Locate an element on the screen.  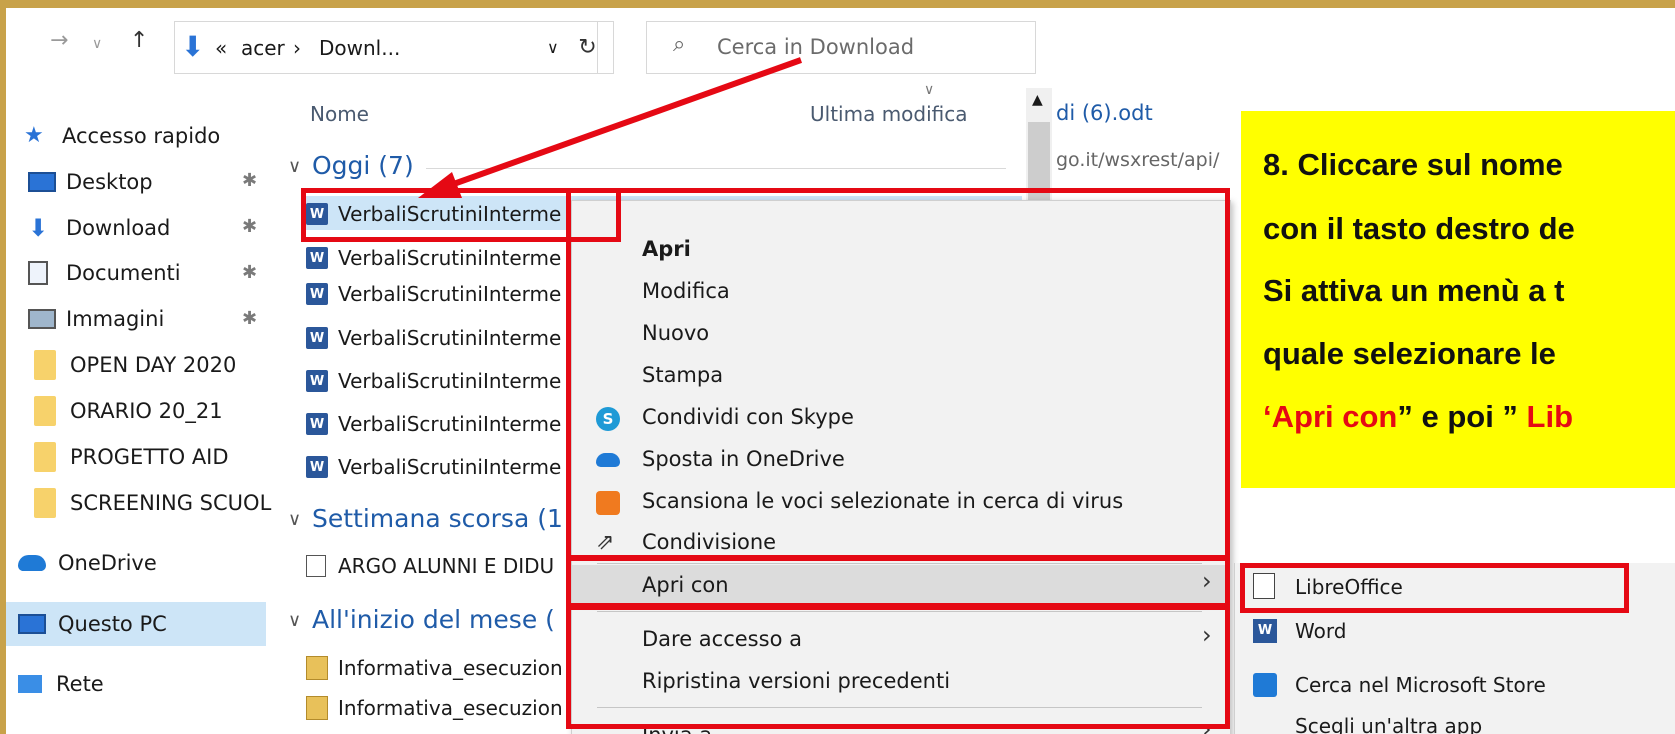
pointer-arrow is located at coordinates (610, 127).